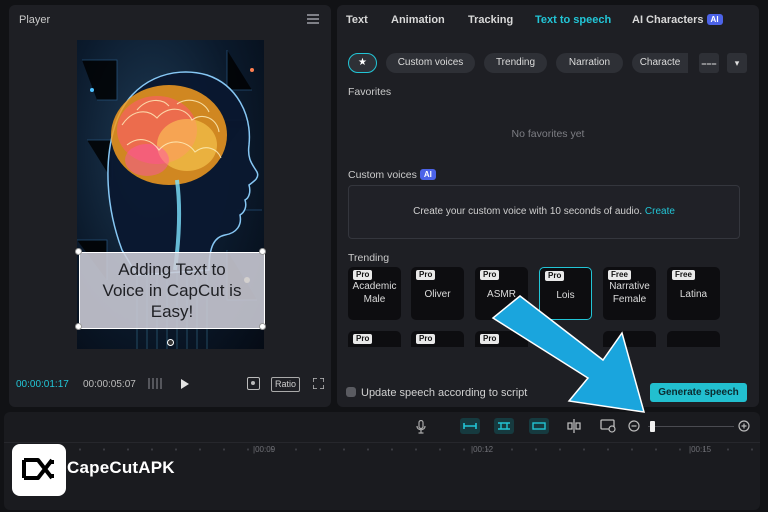  What do you see at coordinates (78, 251) in the screenshot?
I see `resize-handle-top-left` at bounding box center [78, 251].